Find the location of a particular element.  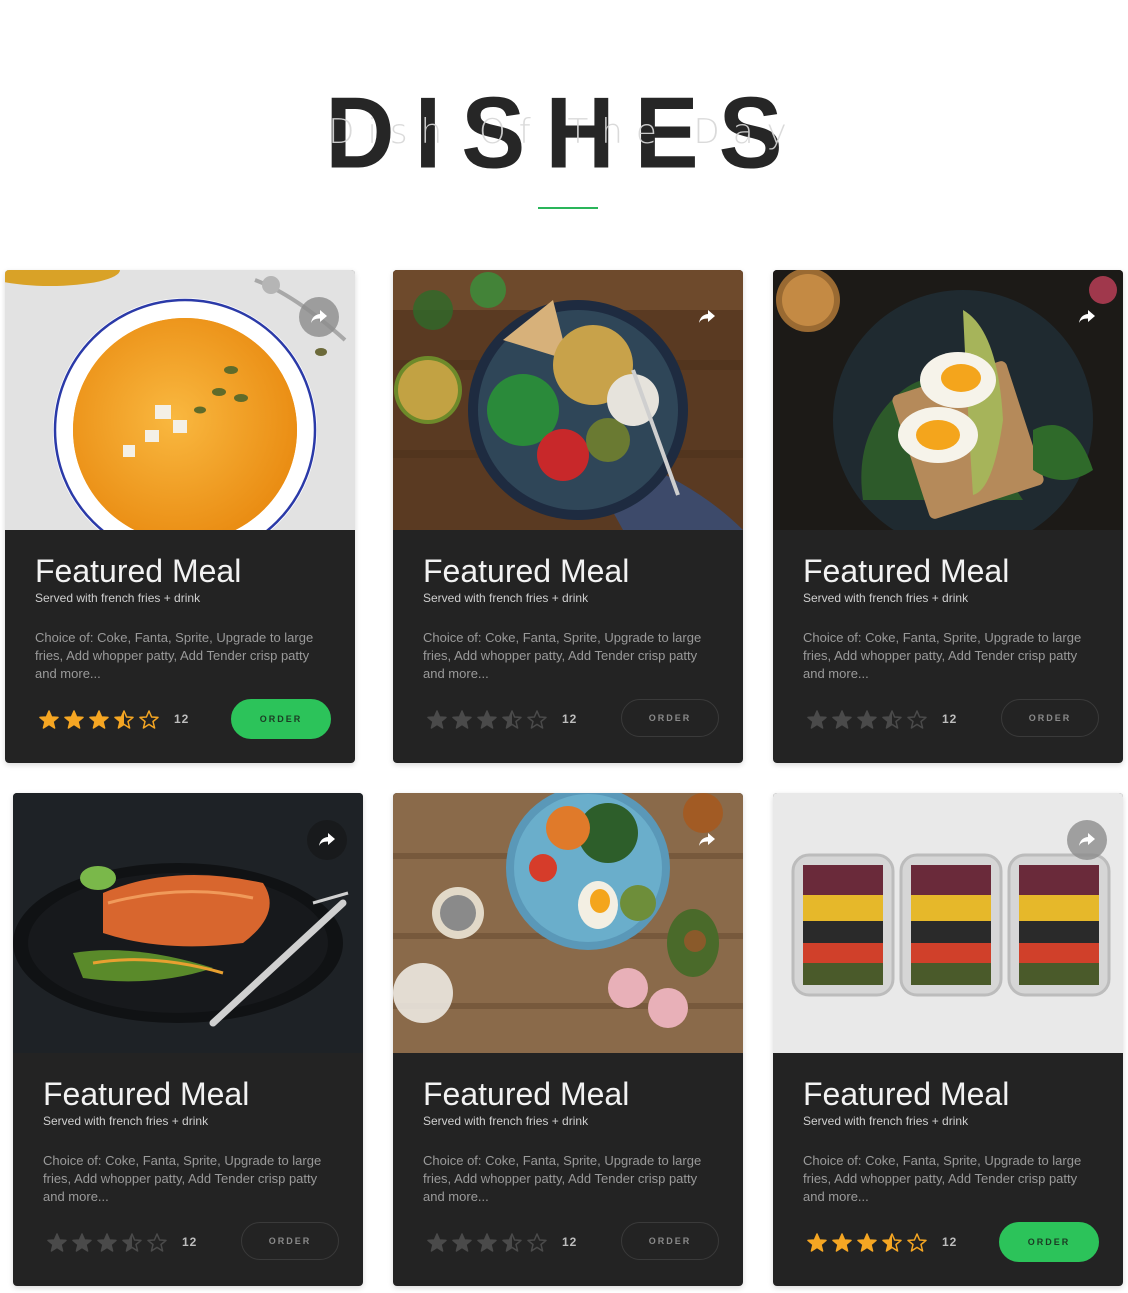

dish-image-salad-plate is located at coordinates (568, 923).